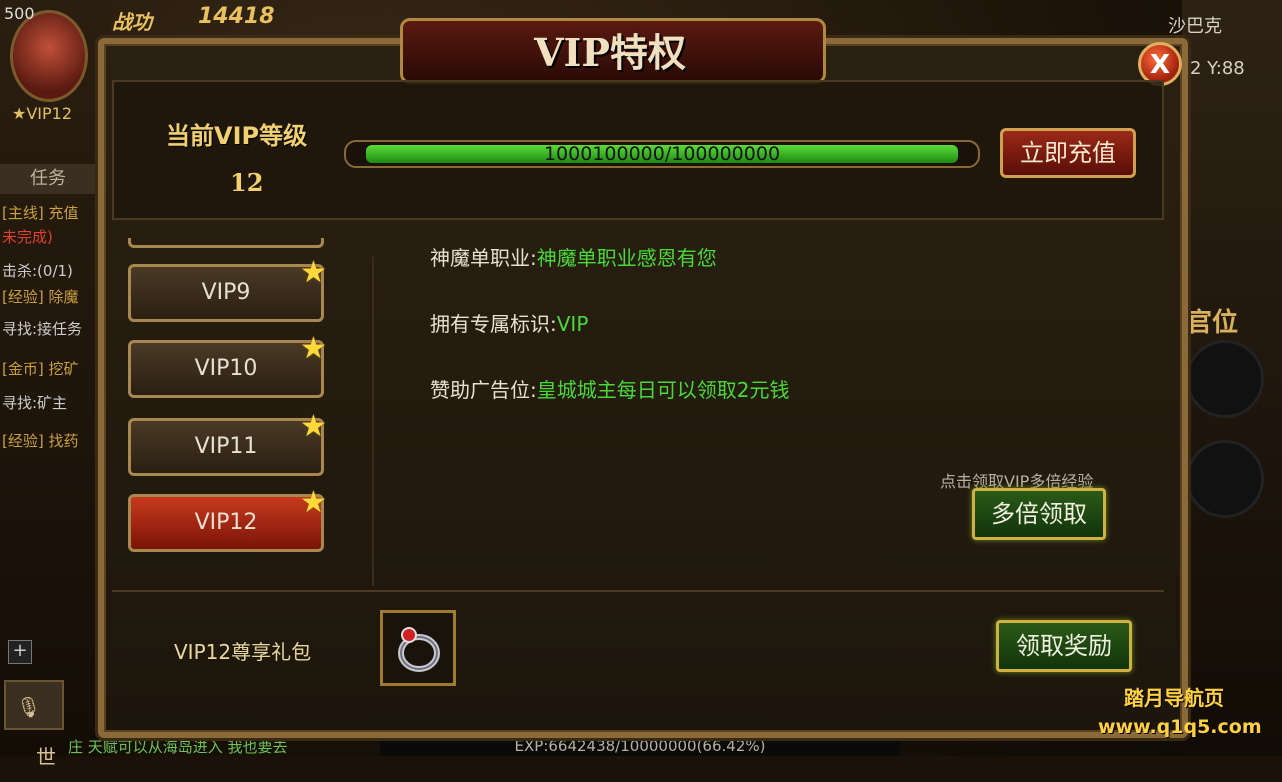  What do you see at coordinates (1195, 26) in the screenshot?
I see `map-name: 沙巴克` at bounding box center [1195, 26].